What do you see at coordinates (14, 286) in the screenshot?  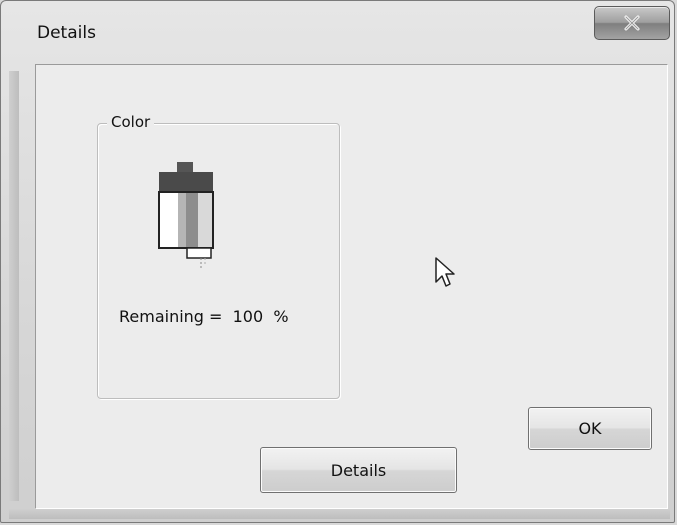 I see `window-frame-left` at bounding box center [14, 286].